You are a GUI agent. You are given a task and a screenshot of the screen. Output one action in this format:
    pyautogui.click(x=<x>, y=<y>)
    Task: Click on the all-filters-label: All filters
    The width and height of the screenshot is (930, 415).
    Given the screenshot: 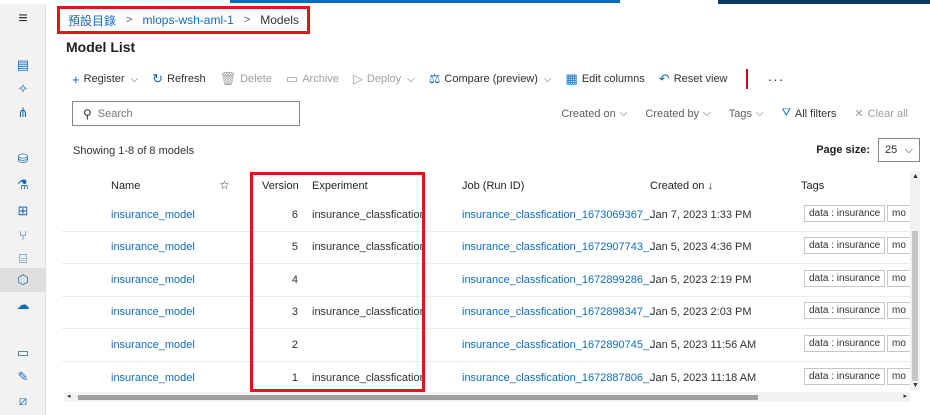 What is the action you would take?
    pyautogui.click(x=815, y=113)
    